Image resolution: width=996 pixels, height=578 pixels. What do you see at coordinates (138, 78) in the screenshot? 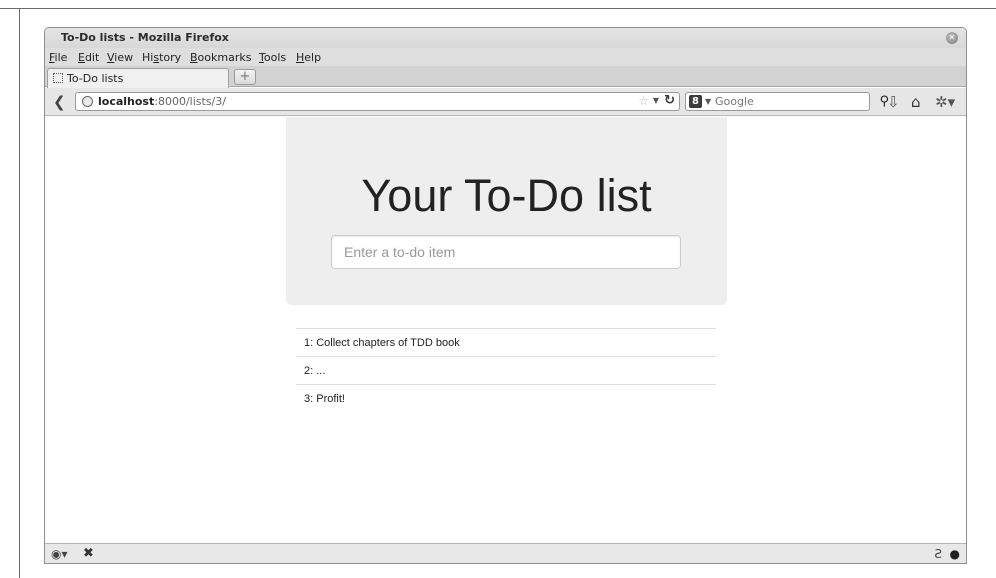
I see `tab-todo-lists: To-Do lists` at bounding box center [138, 78].